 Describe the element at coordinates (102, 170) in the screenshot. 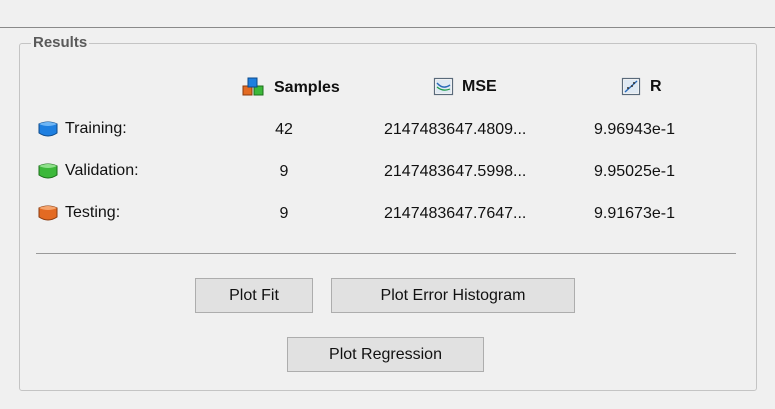

I see `validation-label-text: Validation:` at that location.